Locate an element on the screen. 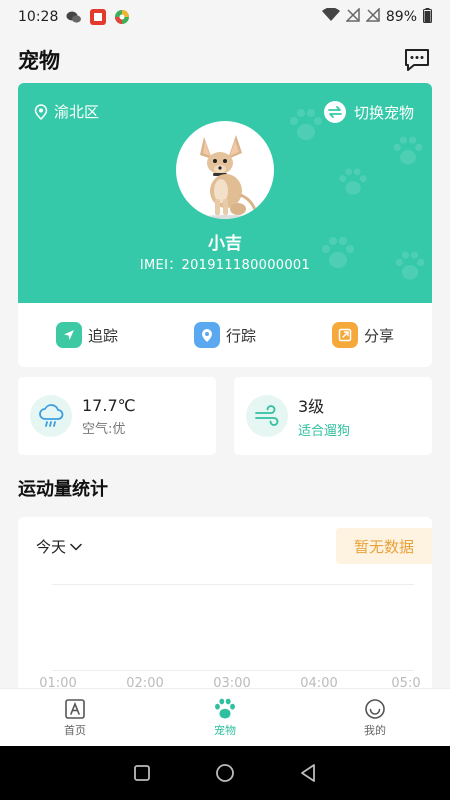  navigation-icon is located at coordinates (68, 335).